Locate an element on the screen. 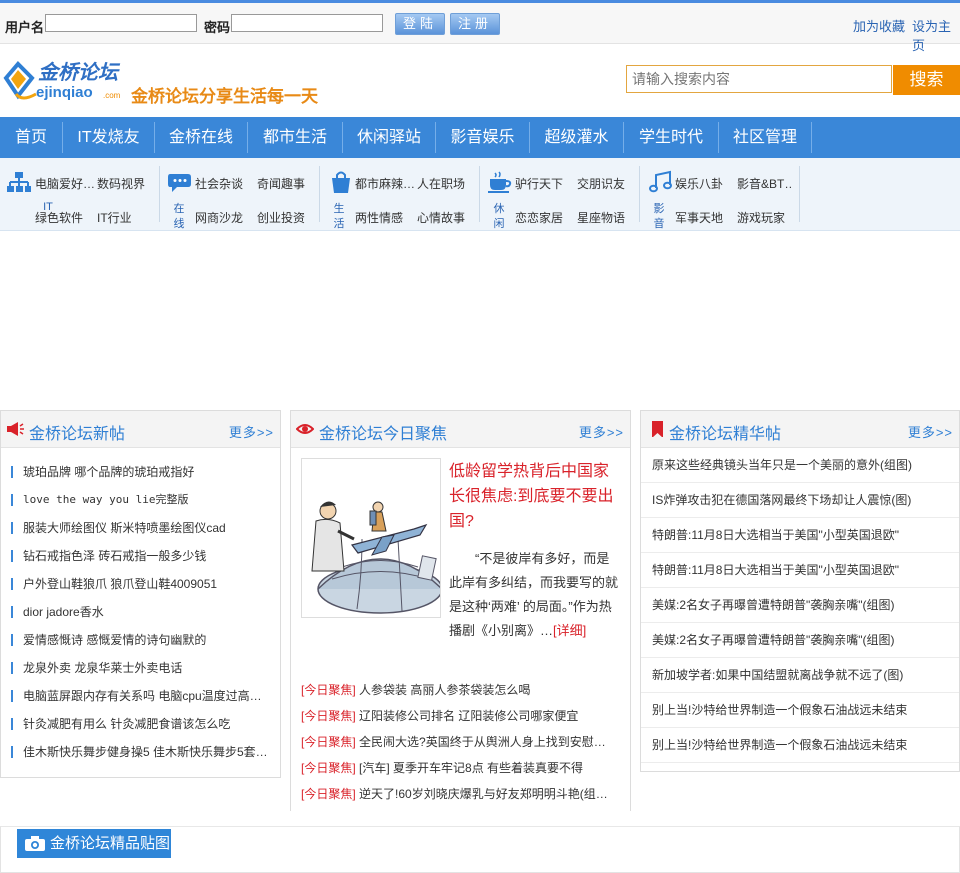  list-item: 针灸减肥有用么 针灸减肥食谱该怎么吃 is located at coordinates (142, 724).